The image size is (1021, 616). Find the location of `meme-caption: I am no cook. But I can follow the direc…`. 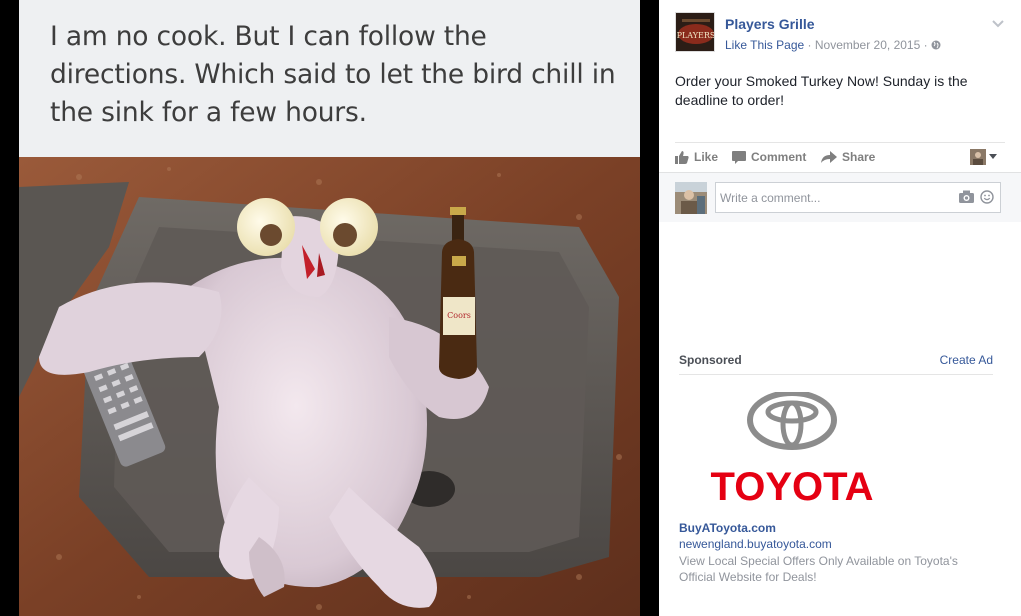

meme-caption: I am no cook. But I can follow the direc… is located at coordinates (333, 74).